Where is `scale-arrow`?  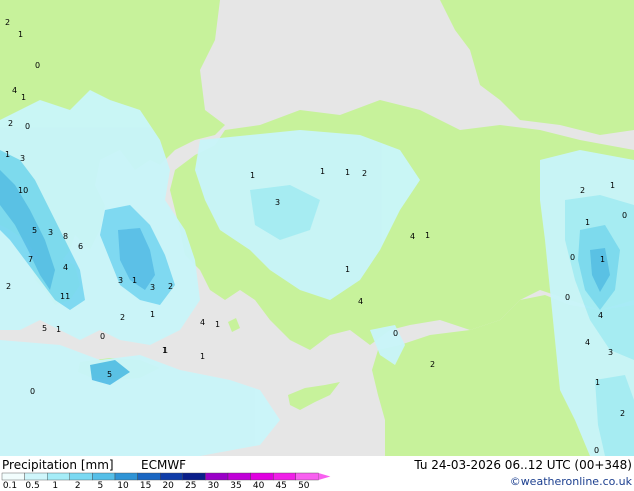
scale-arrow is located at coordinates (324, 476).